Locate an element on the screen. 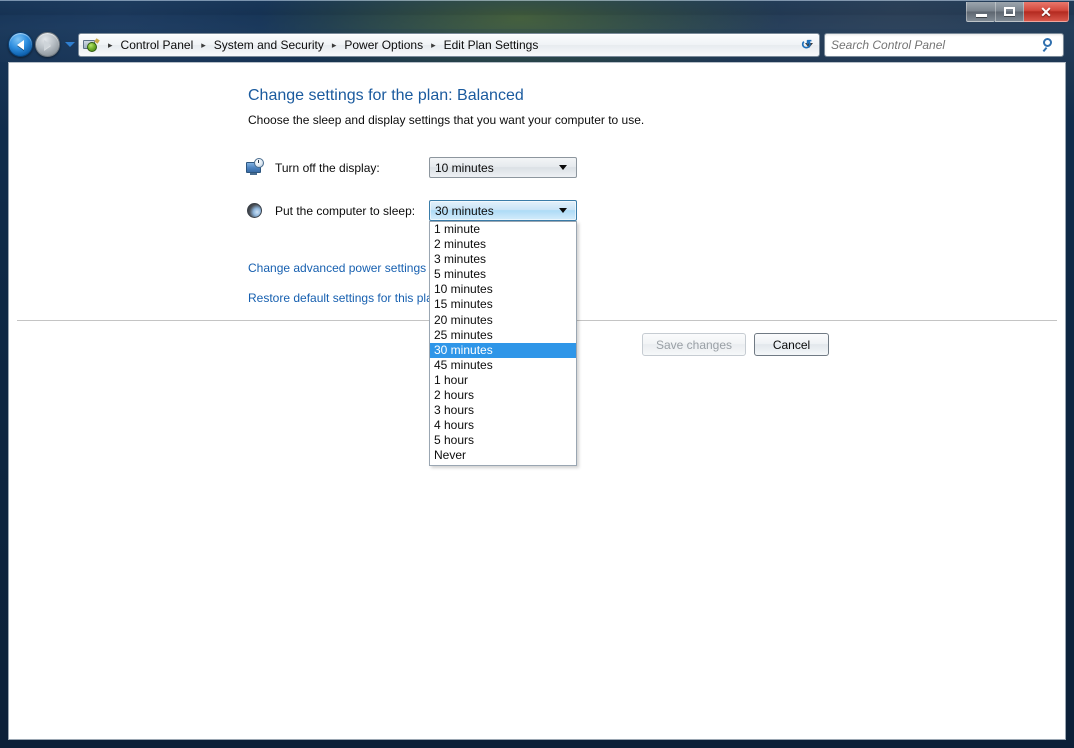  window-title-bar: ✕ is located at coordinates (537, 14).